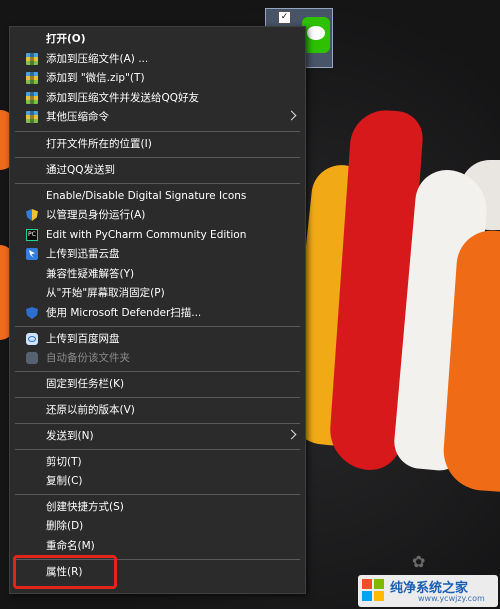 The image size is (500, 609). What do you see at coordinates (157, 507) in the screenshot?
I see `menu-item-create-shortcut: 创建快捷方式(S)` at bounding box center [157, 507].